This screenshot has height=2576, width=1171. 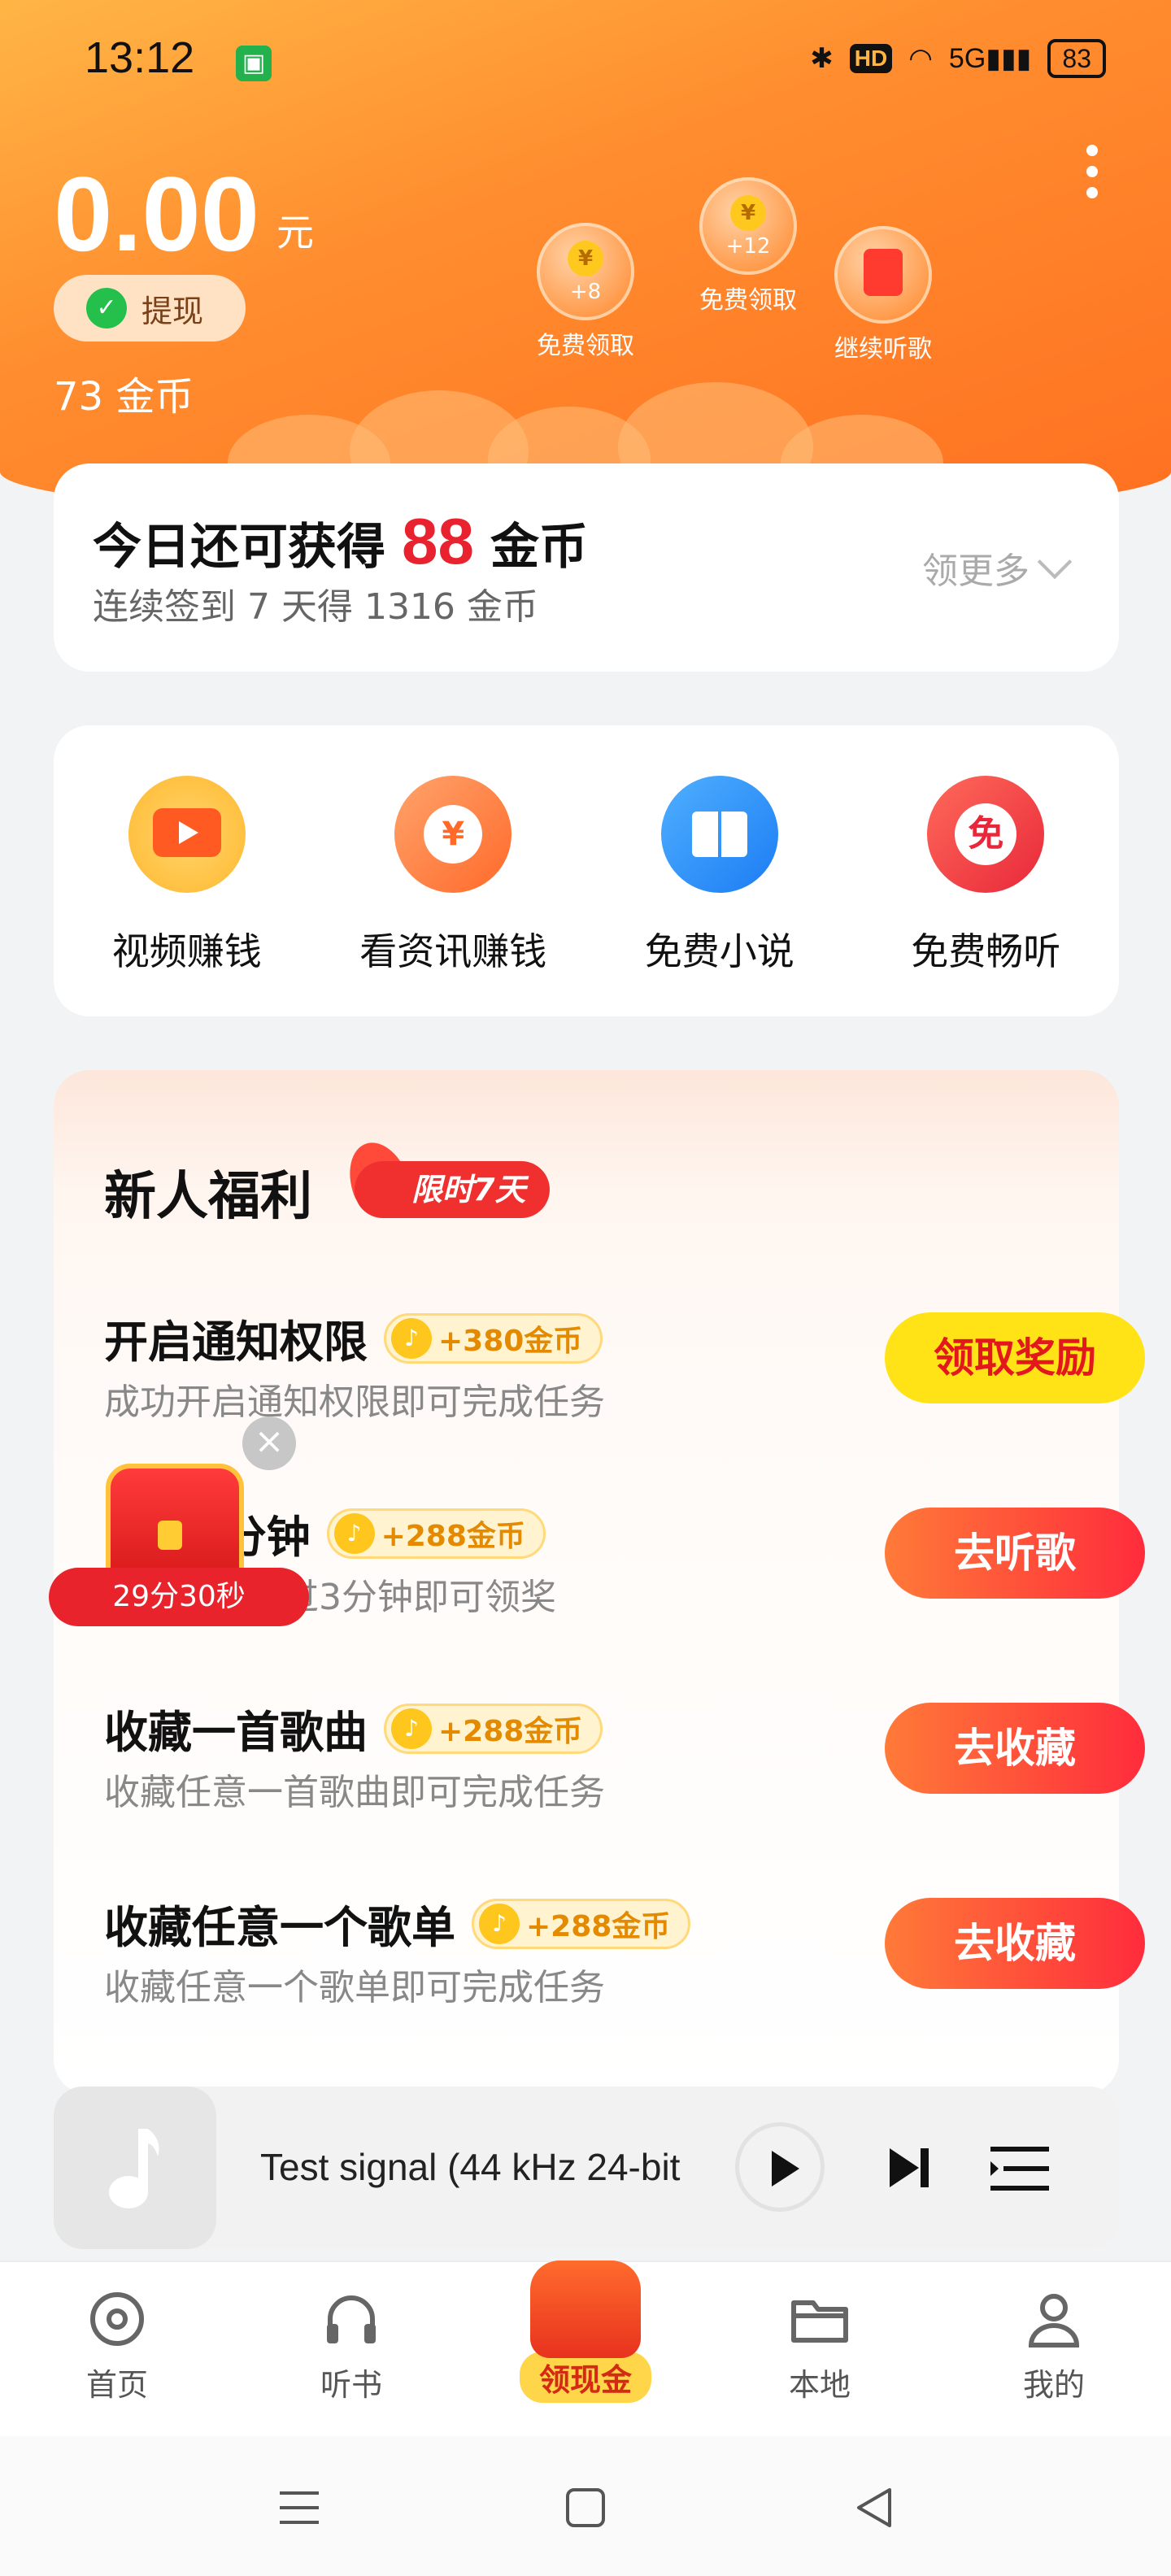 What do you see at coordinates (354, 1402) in the screenshot?
I see `task-description: 成功开启通知权限即可完成任务` at bounding box center [354, 1402].